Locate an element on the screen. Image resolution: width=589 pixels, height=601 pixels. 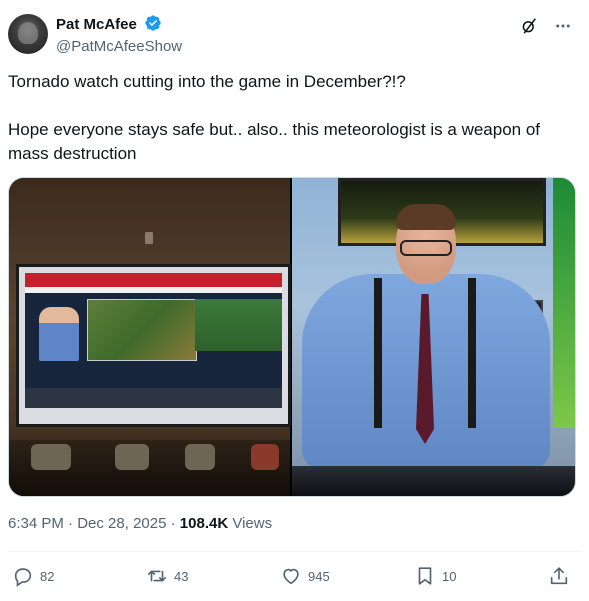
divider is located at coordinates (294, 551).